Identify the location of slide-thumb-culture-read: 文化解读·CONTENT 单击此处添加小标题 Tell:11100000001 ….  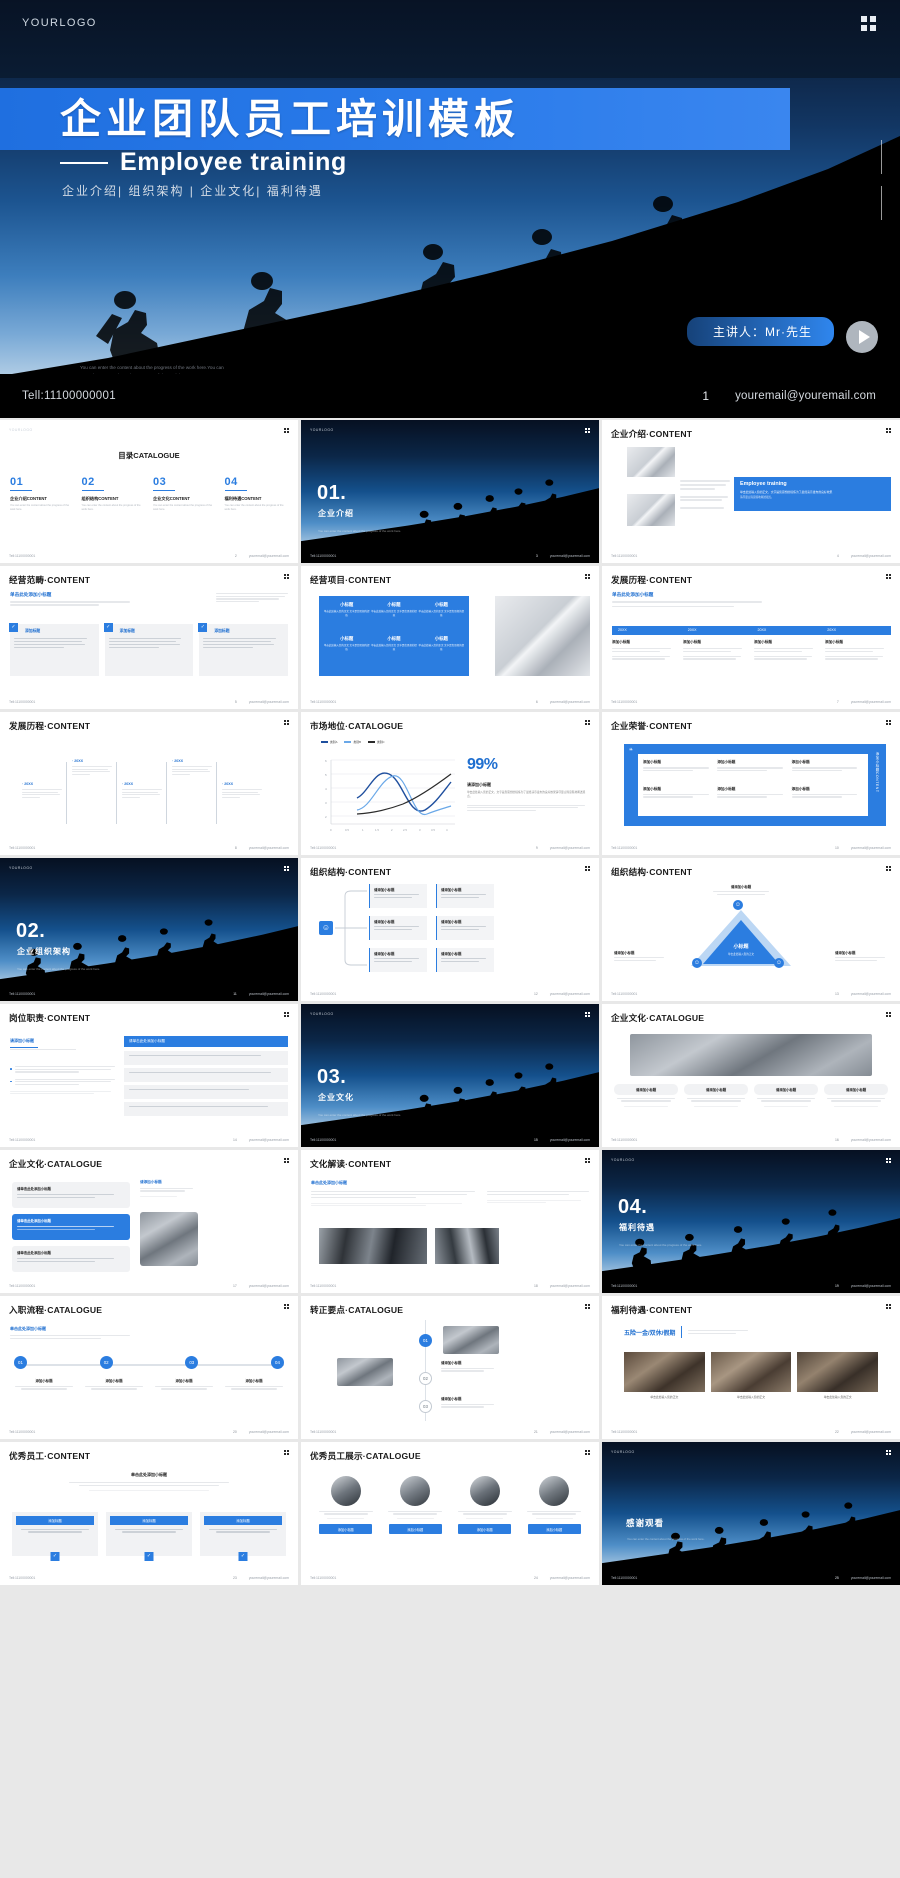
(450, 1221).